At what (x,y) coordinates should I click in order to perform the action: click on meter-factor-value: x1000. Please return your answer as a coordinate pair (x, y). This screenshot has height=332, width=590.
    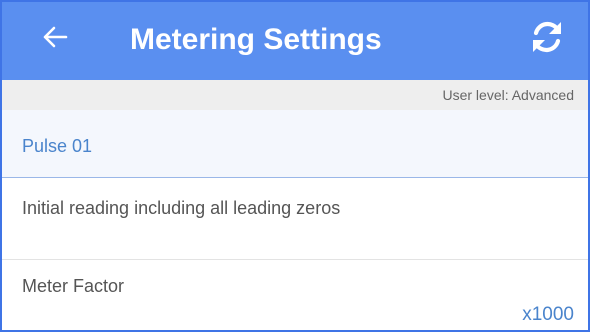
    Looking at the image, I should click on (548, 314).